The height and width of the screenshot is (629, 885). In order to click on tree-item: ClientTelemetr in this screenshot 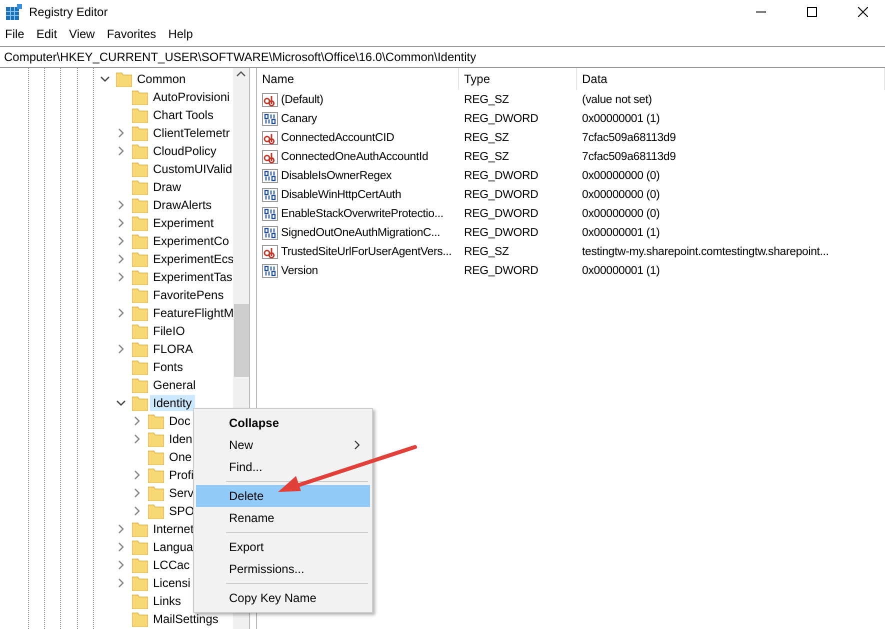, I will do `click(191, 133)`.